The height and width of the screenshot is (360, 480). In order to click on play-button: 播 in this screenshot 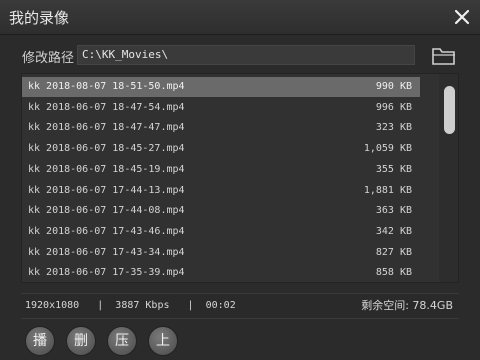, I will do `click(40, 341)`.